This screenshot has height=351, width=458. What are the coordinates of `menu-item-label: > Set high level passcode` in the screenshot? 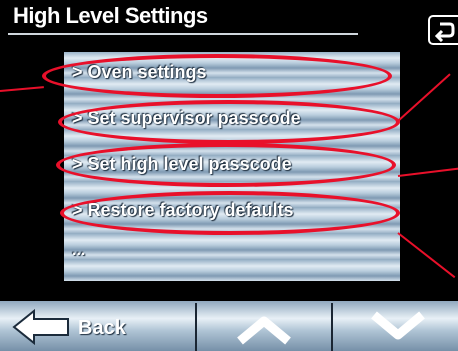 It's located at (182, 164).